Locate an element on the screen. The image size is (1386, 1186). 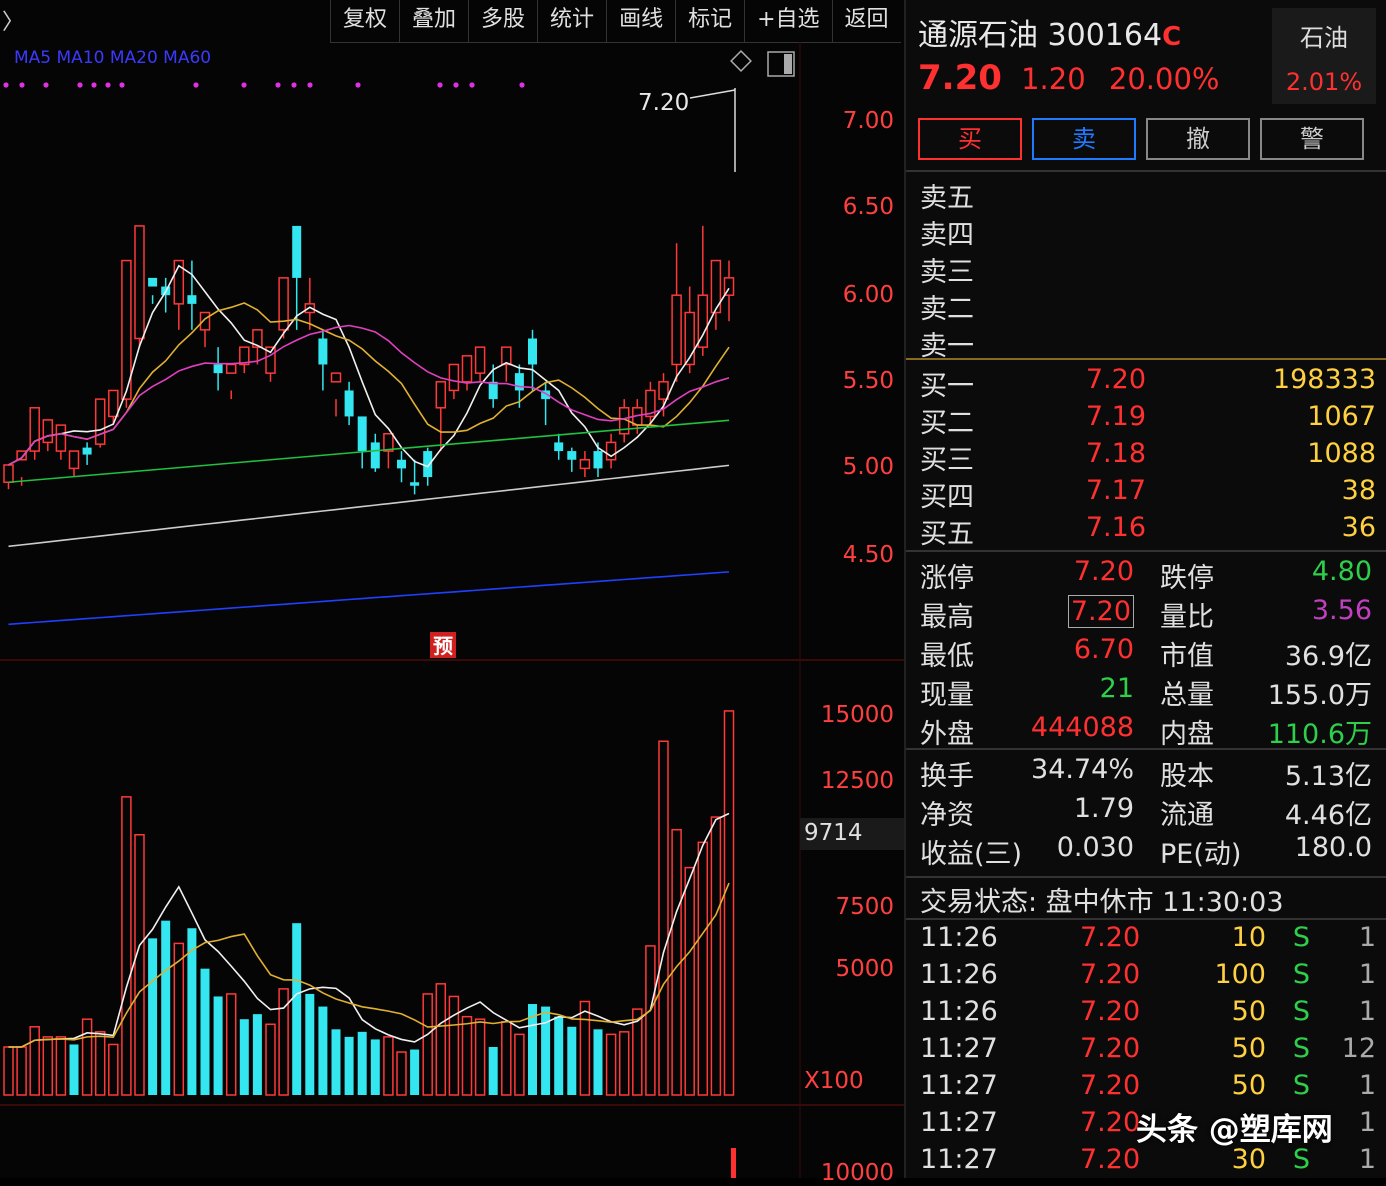
stat-left: 最高 7.20 is located at coordinates (1027, 614).